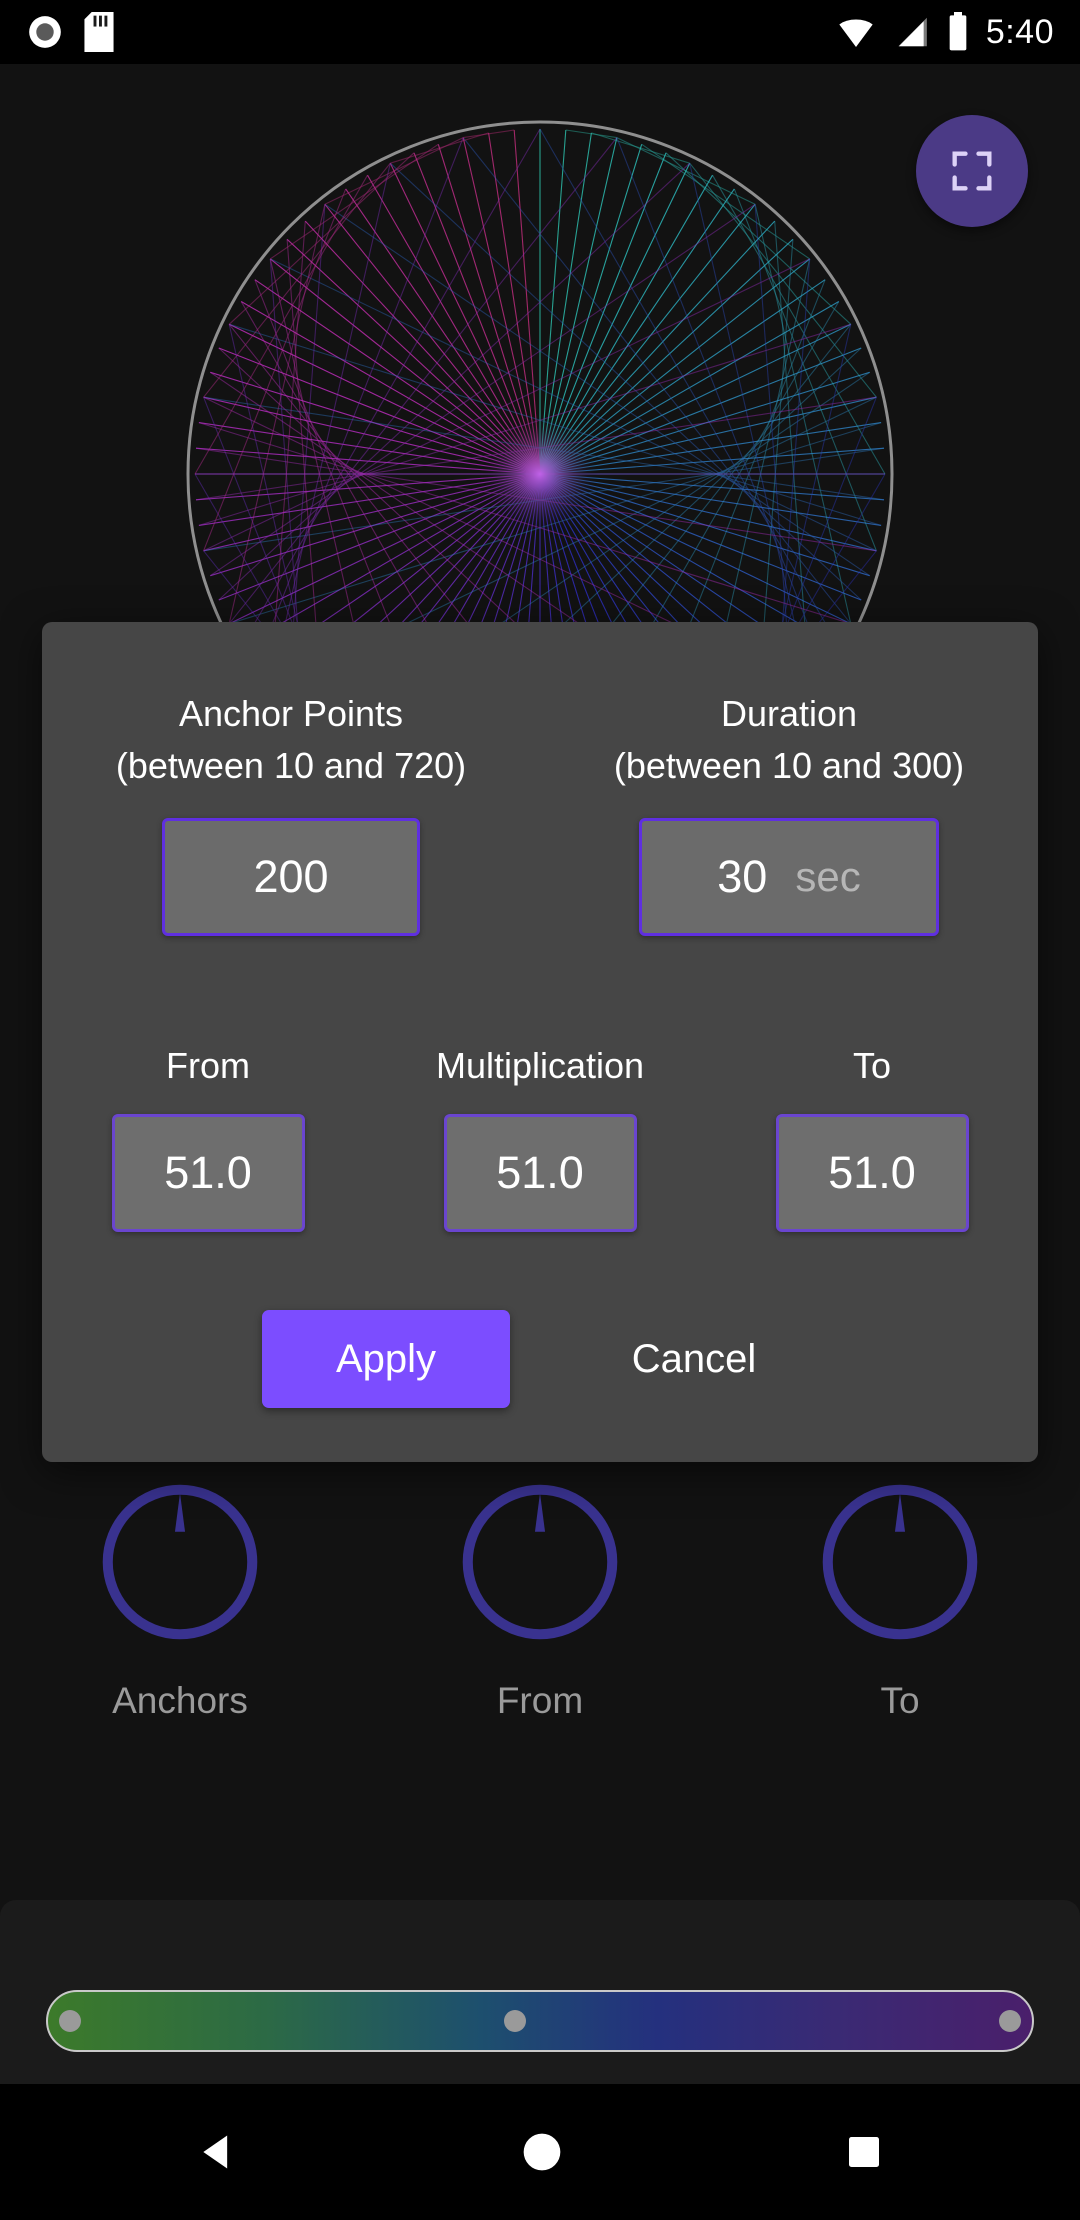 This screenshot has width=1080, height=2220. What do you see at coordinates (515, 2021) in the screenshot?
I see `slider-handle-middle` at bounding box center [515, 2021].